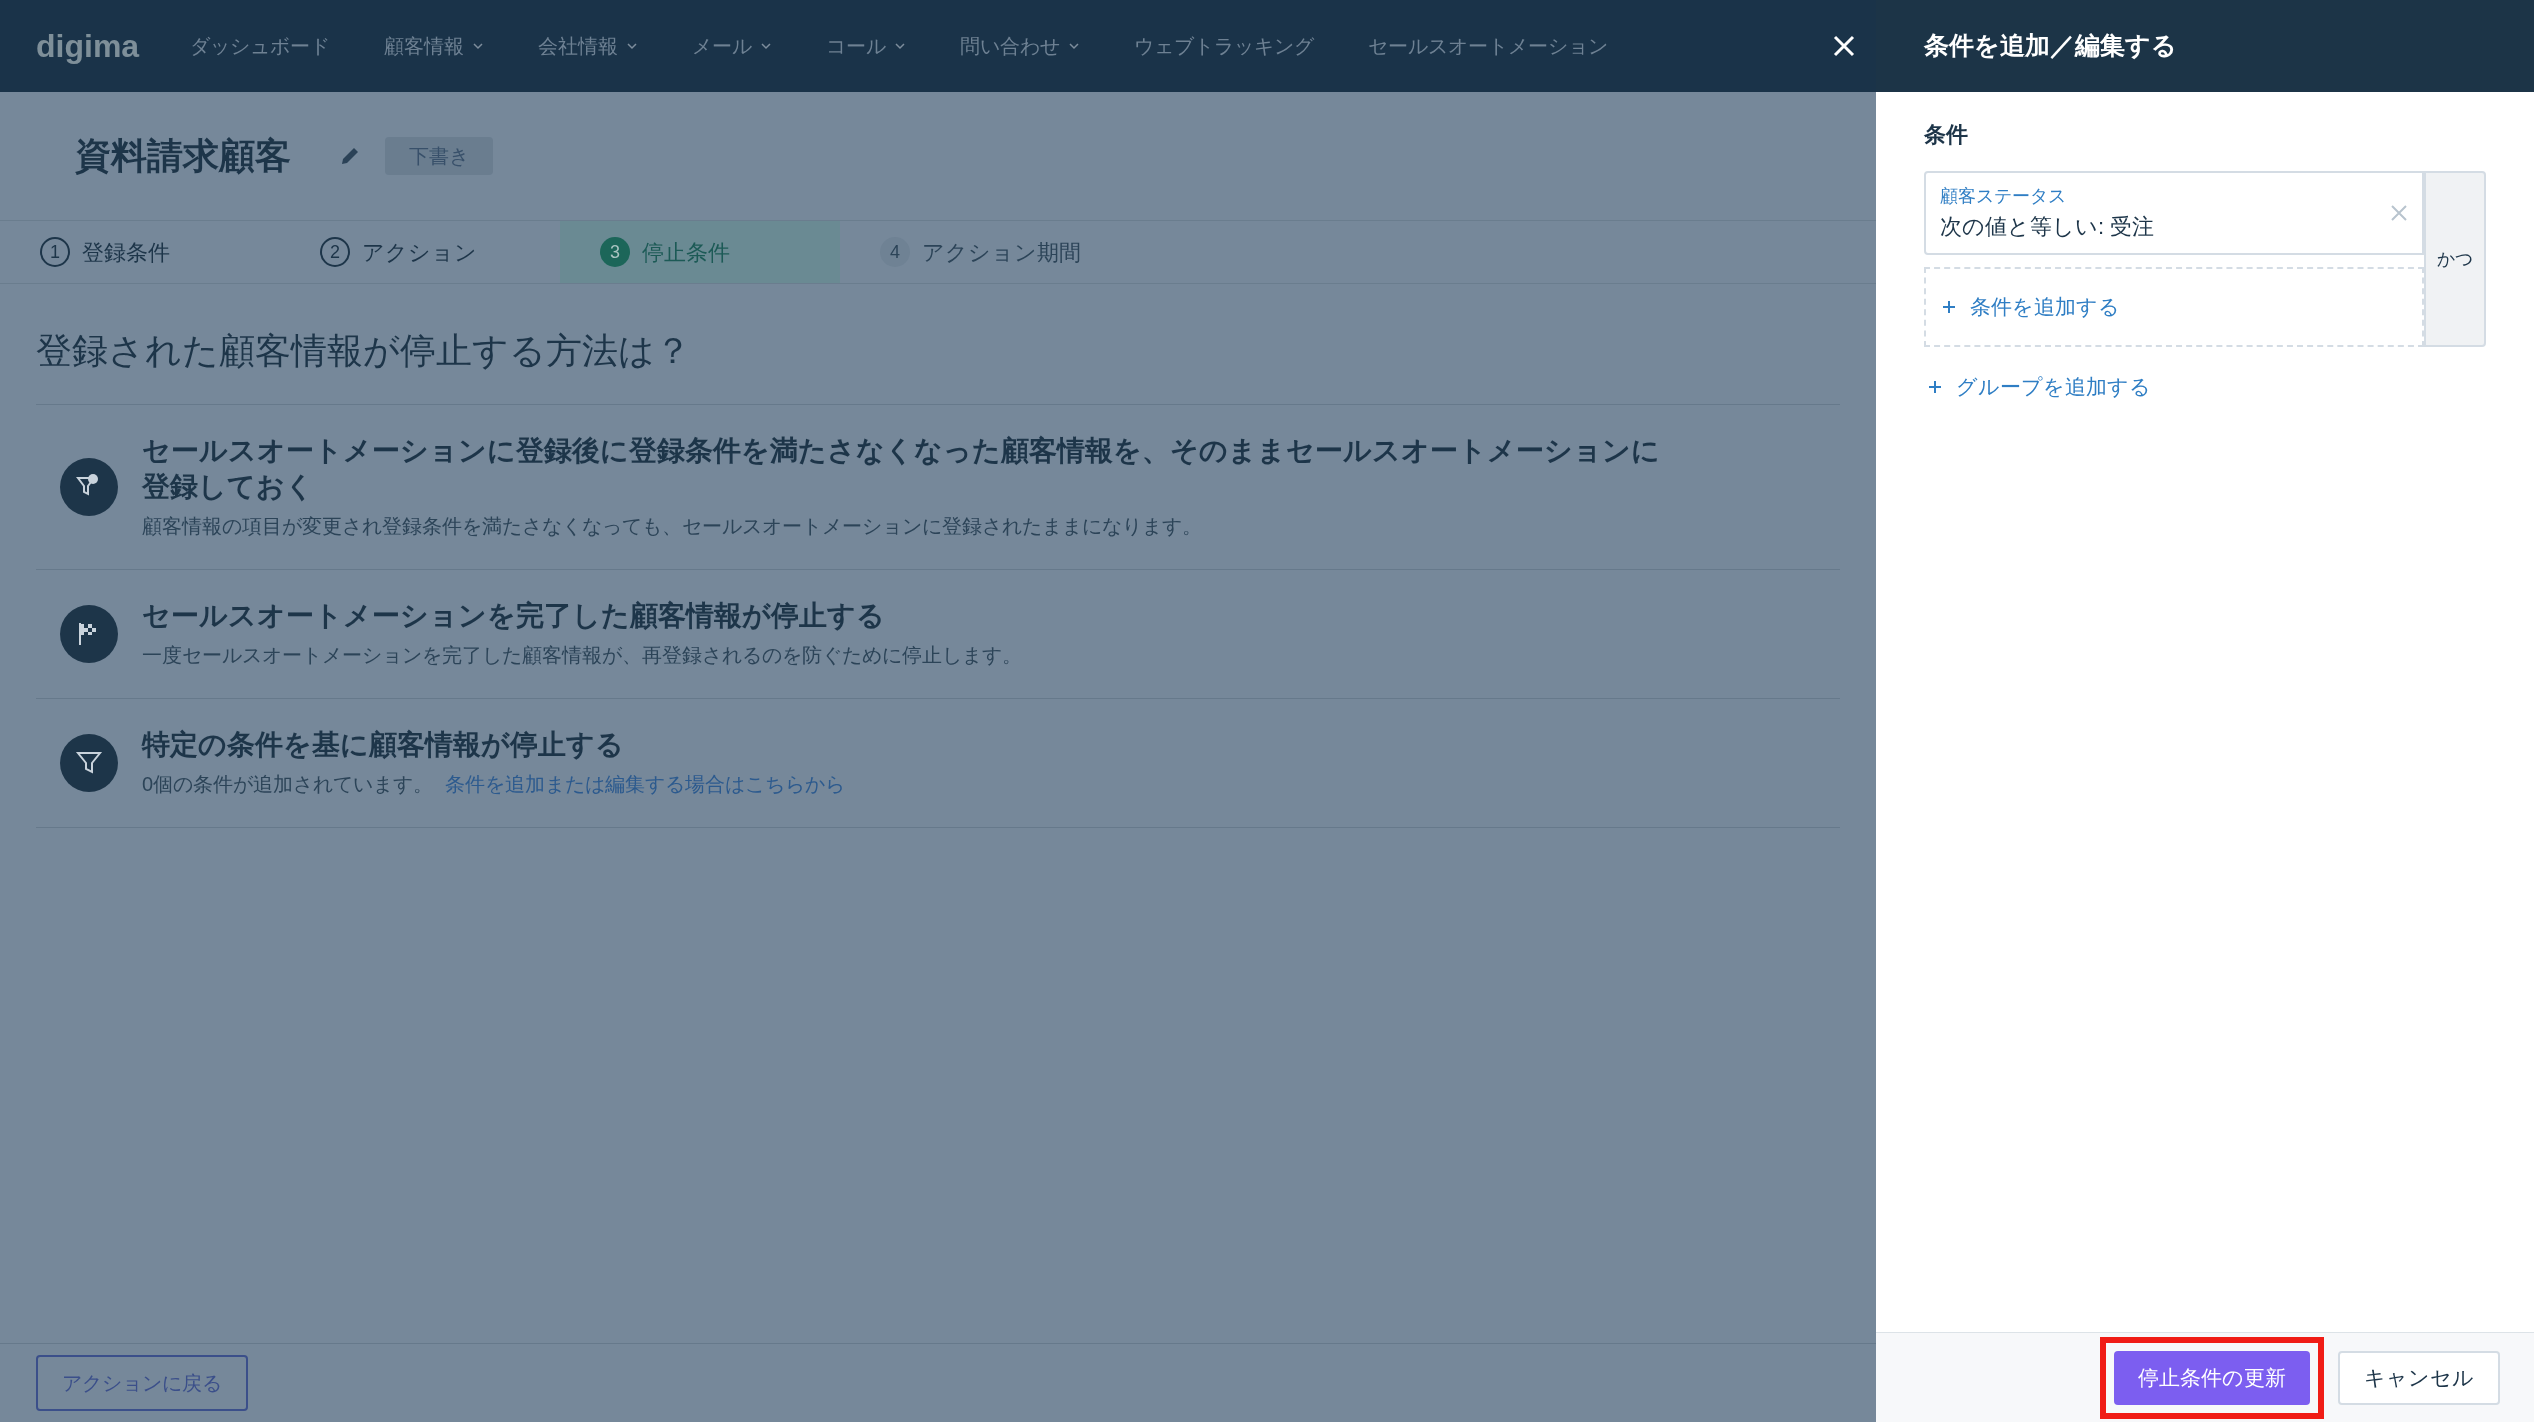 Image resolution: width=2534 pixels, height=1422 pixels. Describe the element at coordinates (183, 156) in the screenshot. I see `page-title: 資料請求顧客` at that location.